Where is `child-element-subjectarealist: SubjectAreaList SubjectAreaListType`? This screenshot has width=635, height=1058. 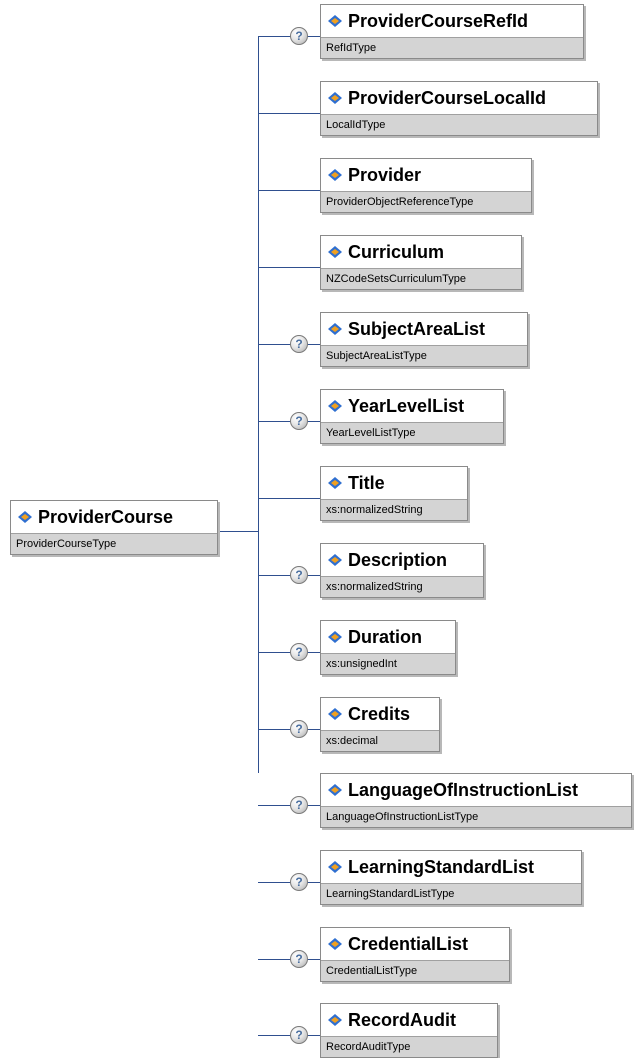 child-element-subjectarealist: SubjectAreaList SubjectAreaListType is located at coordinates (424, 339).